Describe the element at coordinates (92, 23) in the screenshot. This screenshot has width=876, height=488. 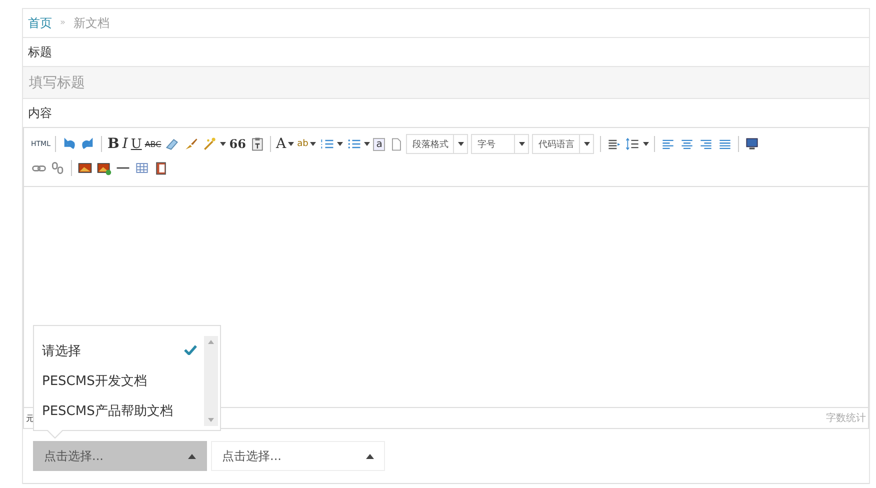
I see `breadcrumb-current: 新文档` at that location.